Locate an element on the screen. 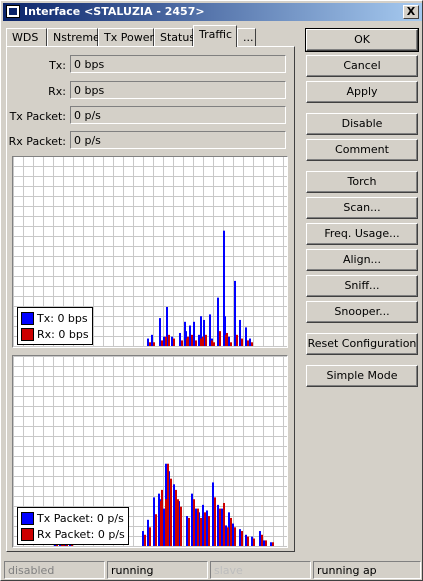 The image size is (423, 581). tx-label: Tx: is located at coordinates (57, 65).